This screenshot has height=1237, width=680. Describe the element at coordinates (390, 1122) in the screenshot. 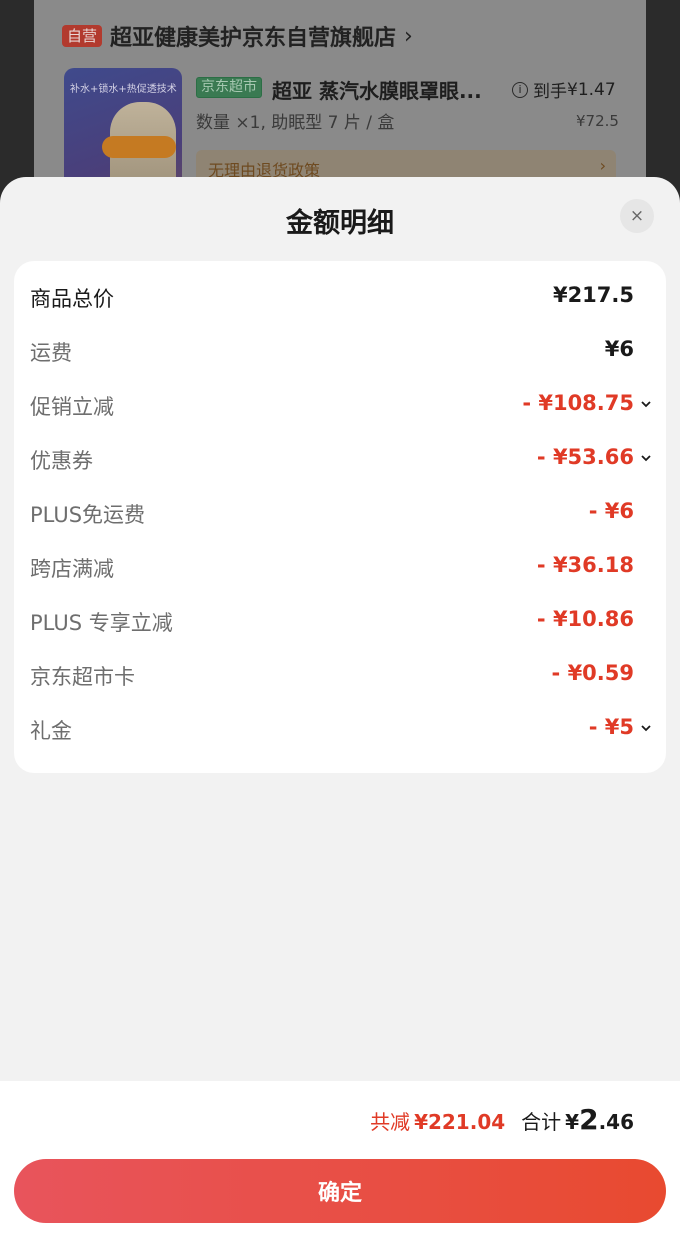

I see `saved-label: 共减` at that location.